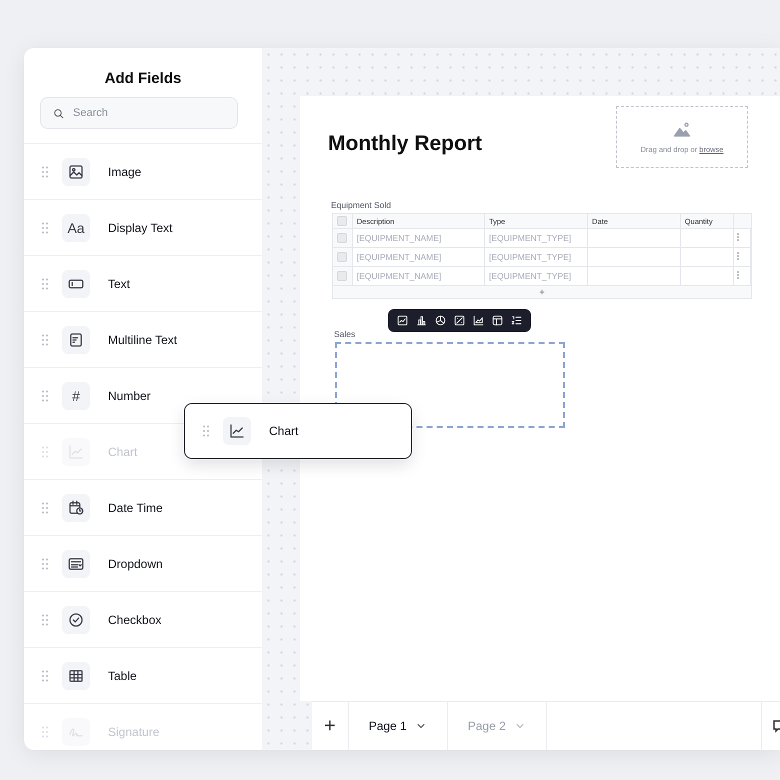 The height and width of the screenshot is (780, 780). Describe the element at coordinates (143, 676) in the screenshot. I see `field-item: Table` at that location.